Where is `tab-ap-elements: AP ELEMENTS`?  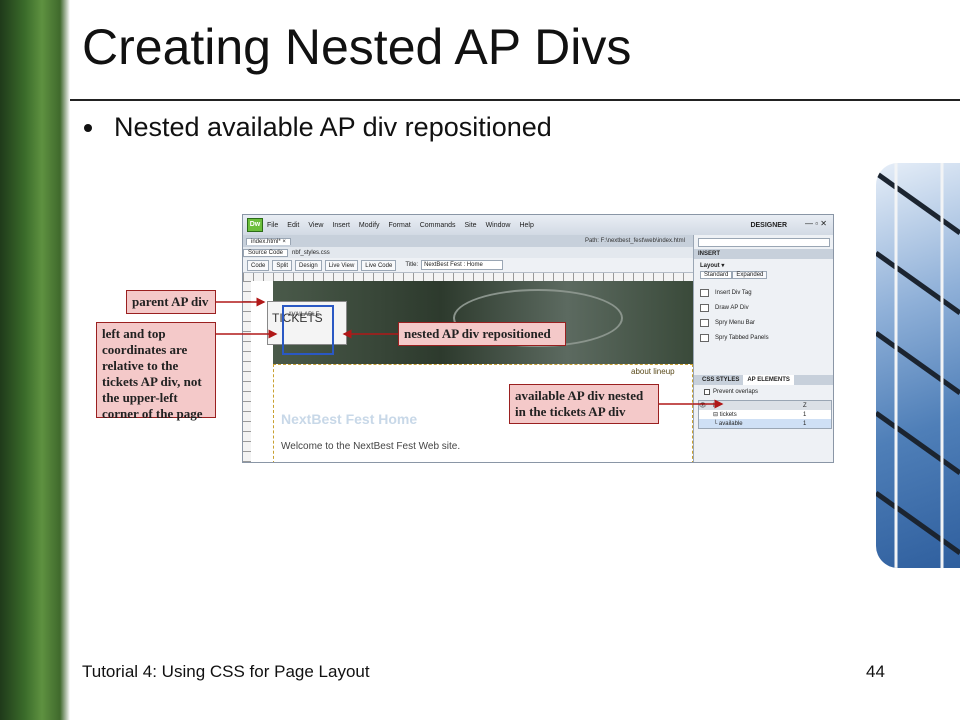 tab-ap-elements: AP ELEMENTS is located at coordinates (768, 380).